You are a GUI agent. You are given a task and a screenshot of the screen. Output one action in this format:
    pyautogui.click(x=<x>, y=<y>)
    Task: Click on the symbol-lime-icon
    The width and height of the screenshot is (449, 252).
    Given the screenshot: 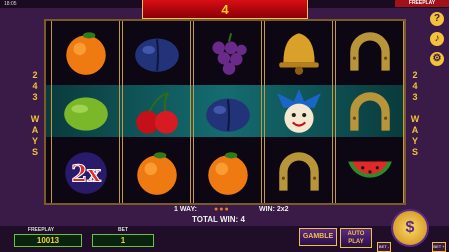 What is the action you would take?
    pyautogui.click(x=85, y=113)
    